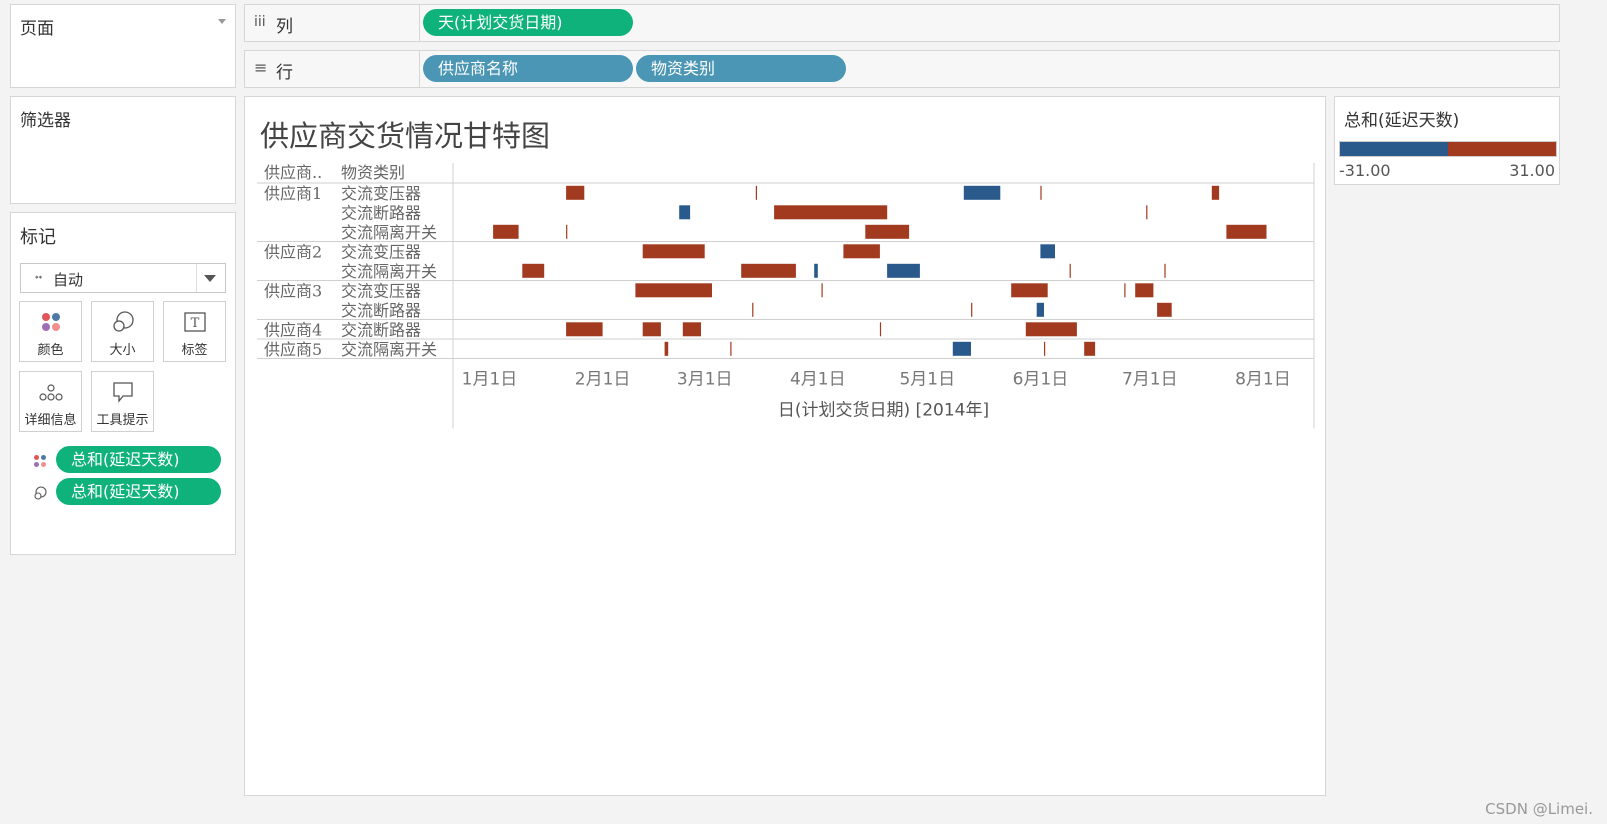 Image resolution: width=1607 pixels, height=824 pixels. Describe the element at coordinates (196, 278) in the screenshot. I see `dropdown-divider` at that location.